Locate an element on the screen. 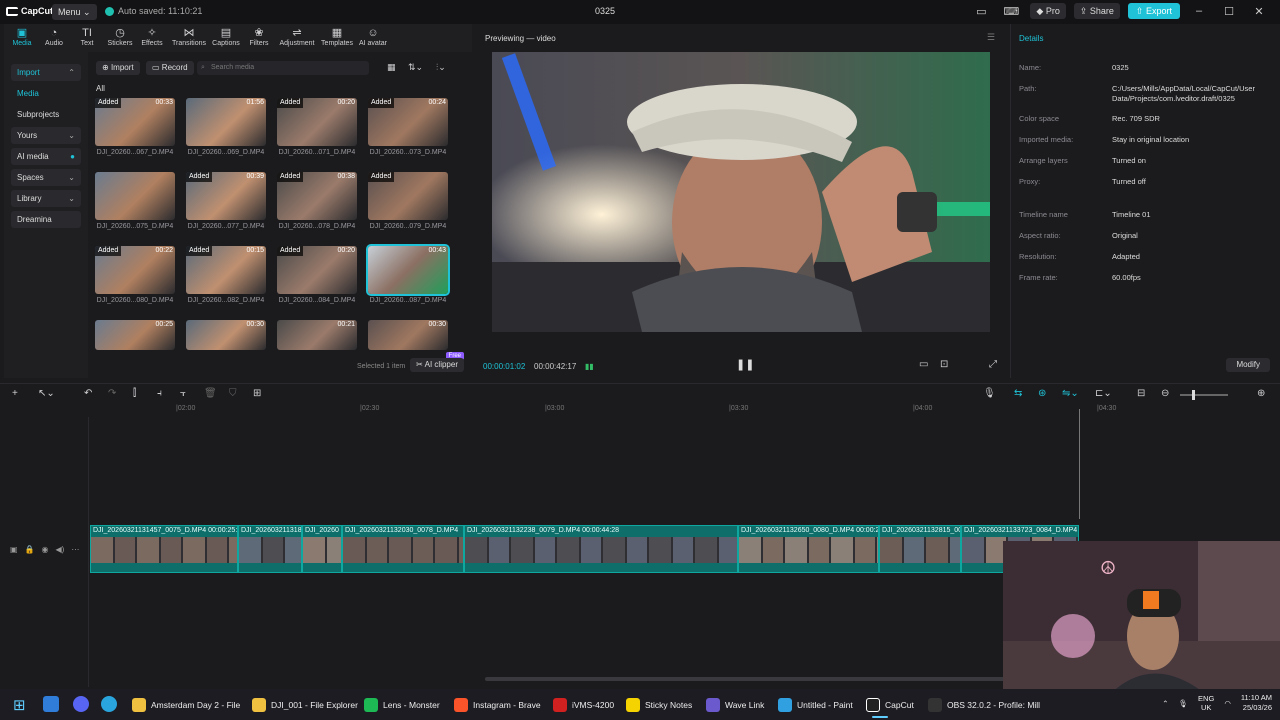  timeline-scrollbar is located at coordinates (745, 679).